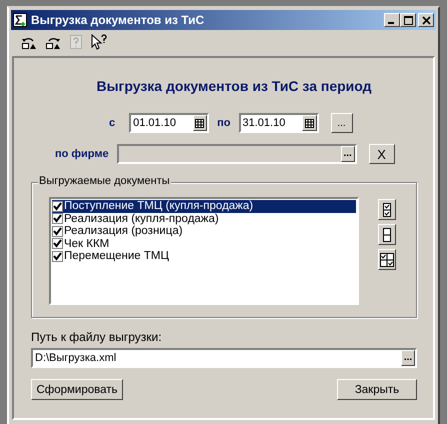  I want to click on to-label: по, so click(223, 123).